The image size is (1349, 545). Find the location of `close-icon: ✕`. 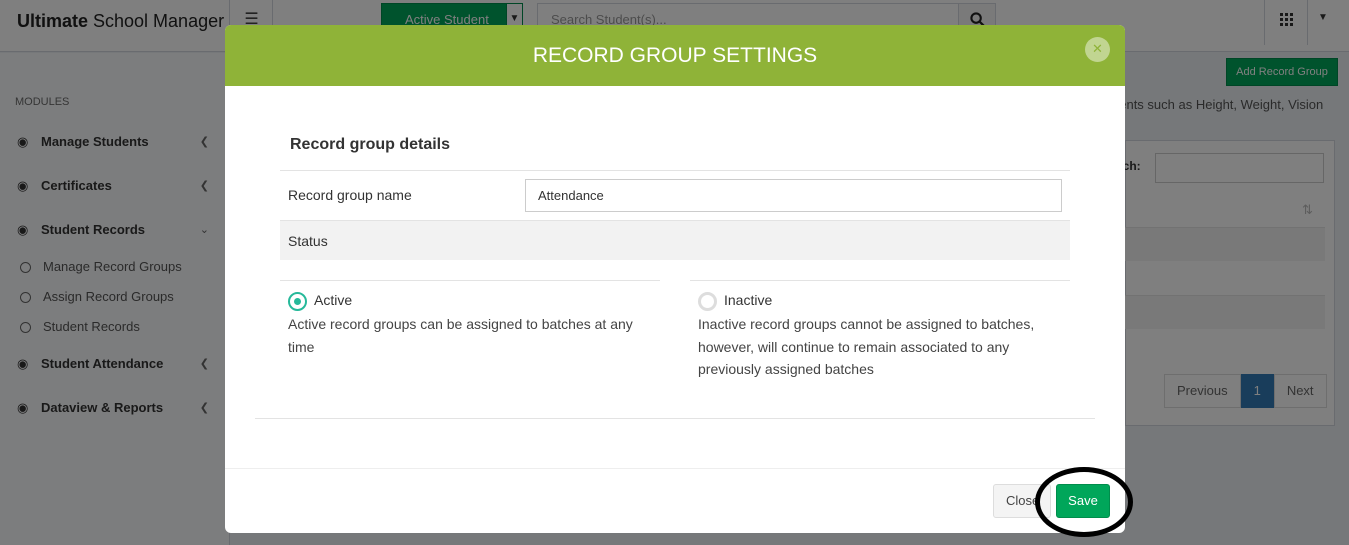

close-icon: ✕ is located at coordinates (1097, 49).